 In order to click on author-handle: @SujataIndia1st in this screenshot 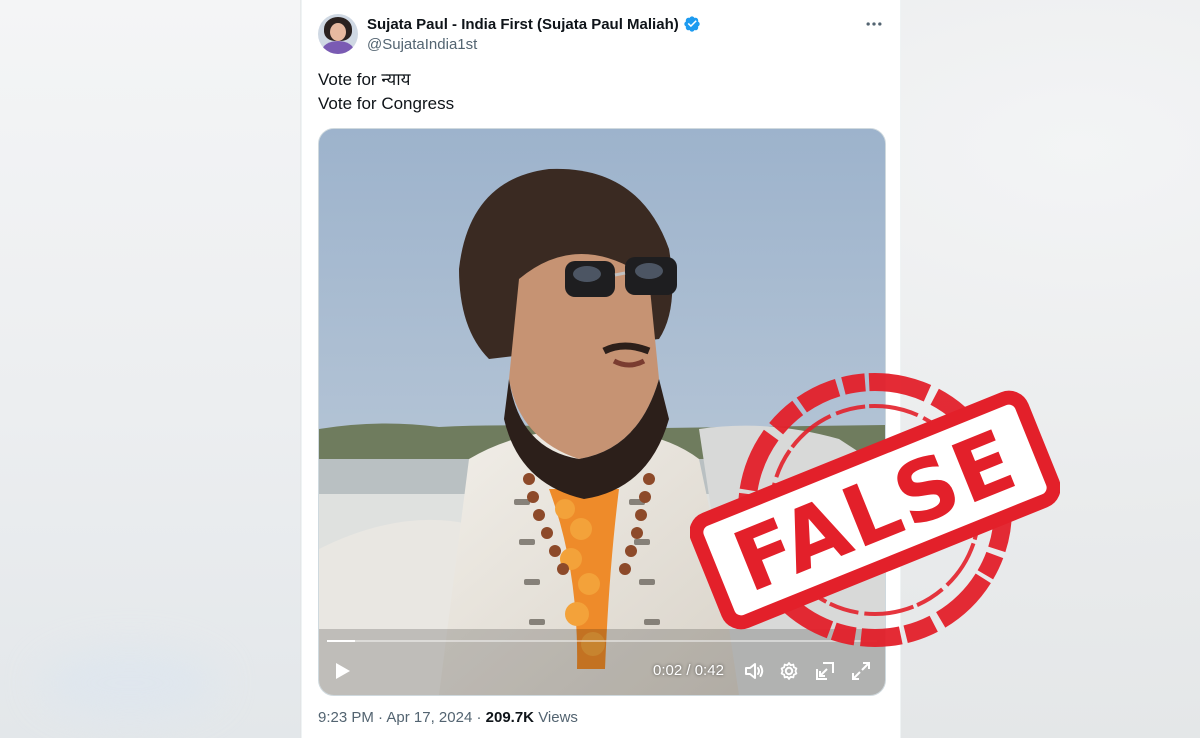, I will do `click(422, 44)`.